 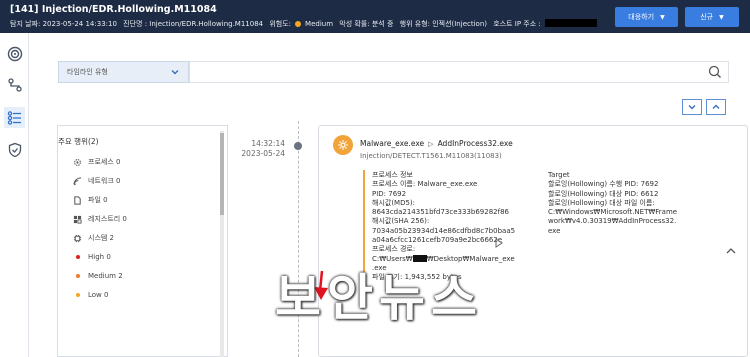 What do you see at coordinates (389, 193) in the screenshot?
I see `proc-pid: PID: 7692` at bounding box center [389, 193].